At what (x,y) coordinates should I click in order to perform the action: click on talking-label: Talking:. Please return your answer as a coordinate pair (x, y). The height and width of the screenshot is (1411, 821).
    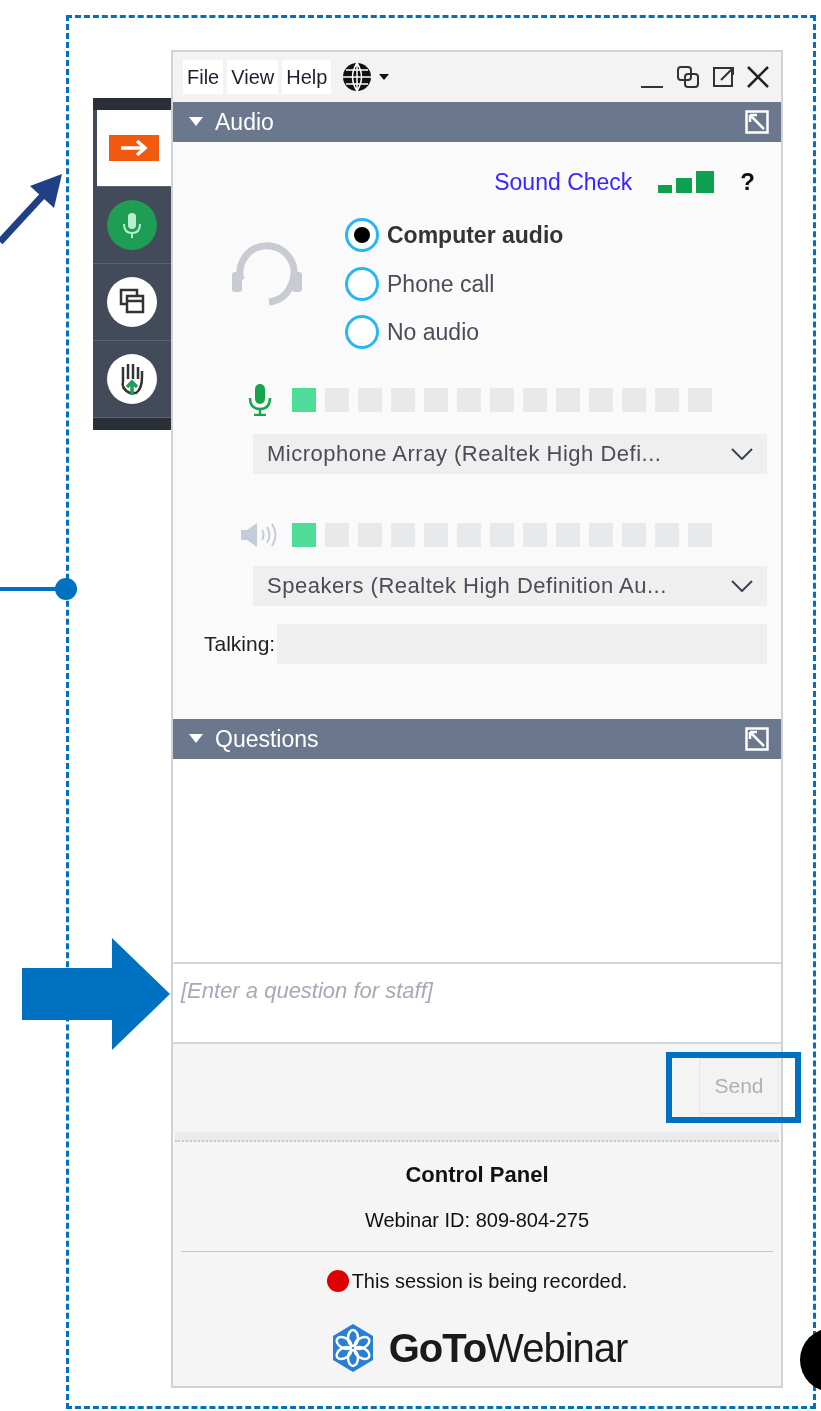
    Looking at the image, I should click on (240, 643).